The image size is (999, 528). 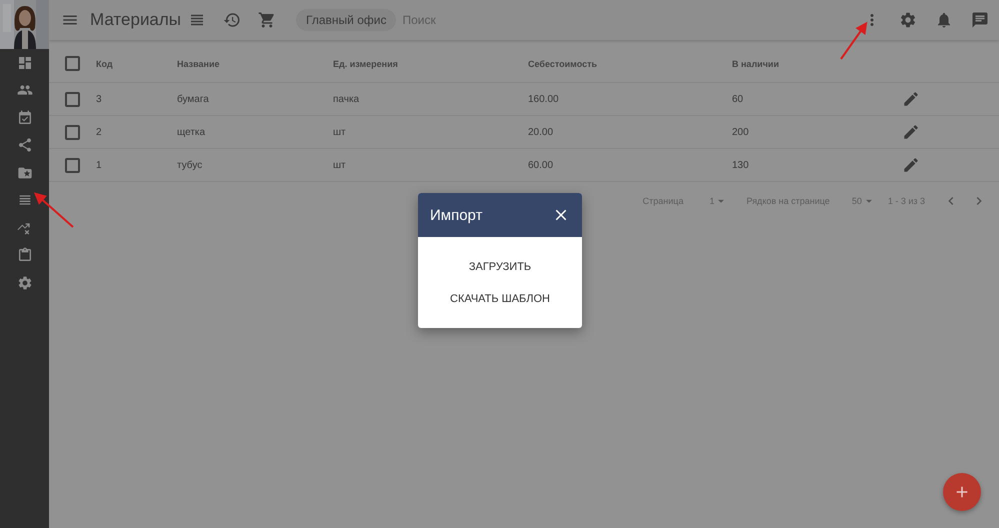 I want to click on table-cell-text: бумага, so click(x=193, y=99).